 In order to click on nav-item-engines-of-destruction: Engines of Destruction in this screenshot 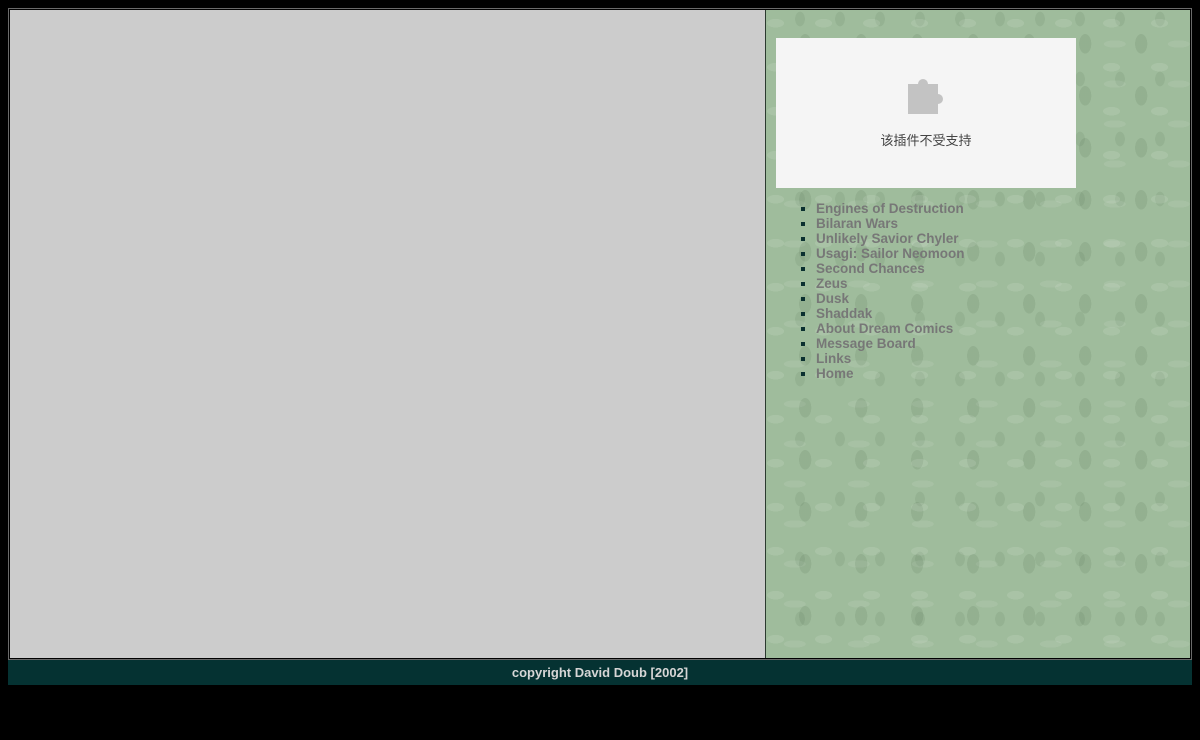, I will do `click(890, 208)`.